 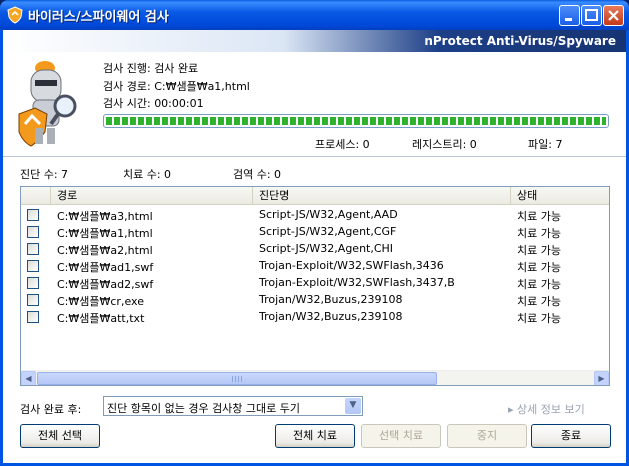 I want to click on scan-status-label: 검사 진행:, so click(x=127, y=68).